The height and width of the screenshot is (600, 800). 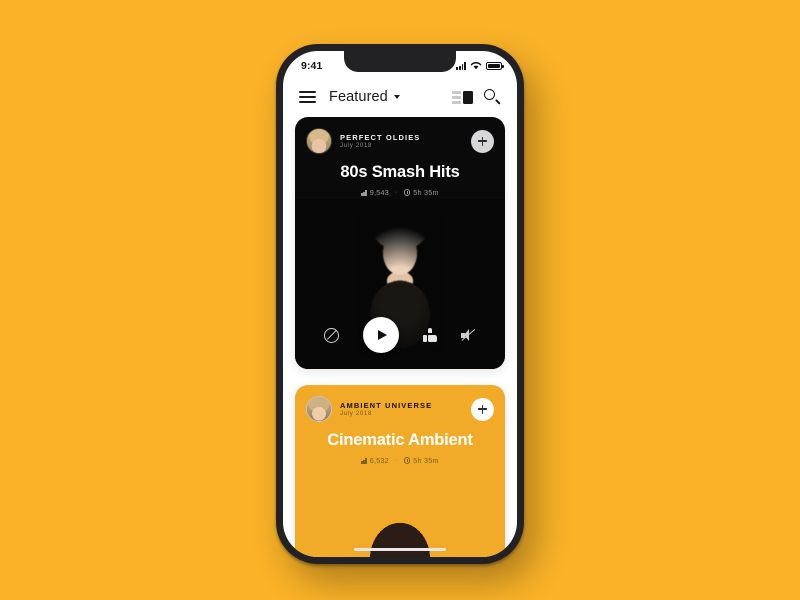 I want to click on hamburger-menu-icon, so click(x=307, y=97).